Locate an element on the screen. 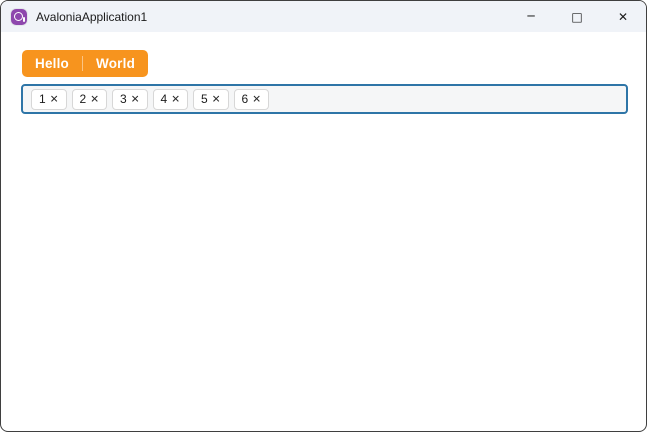  maximize-button: □ is located at coordinates (577, 16).